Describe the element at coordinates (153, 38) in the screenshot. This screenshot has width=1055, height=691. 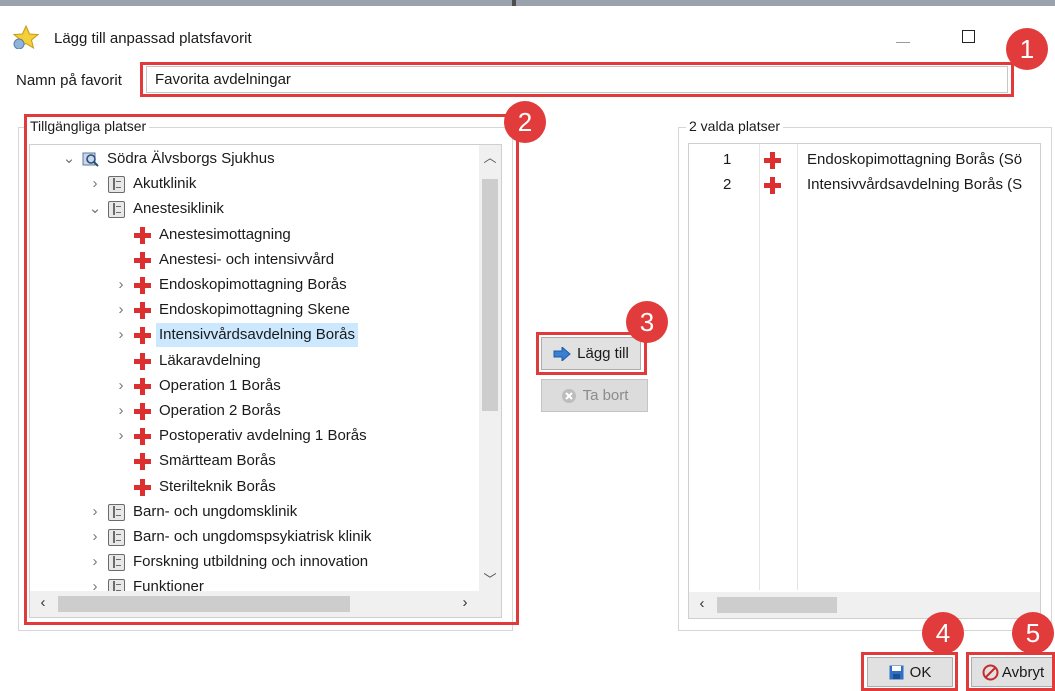
I see `window-title: Lägg till anpassad platsfavorit` at that location.